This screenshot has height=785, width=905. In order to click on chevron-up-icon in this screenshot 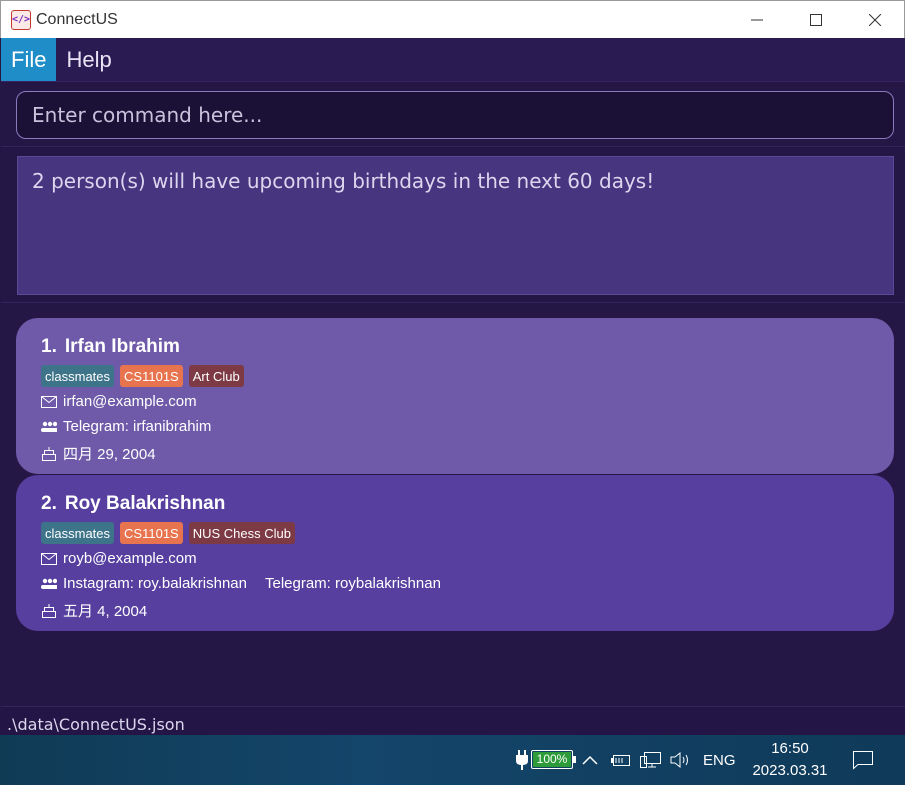, I will do `click(590, 760)`.